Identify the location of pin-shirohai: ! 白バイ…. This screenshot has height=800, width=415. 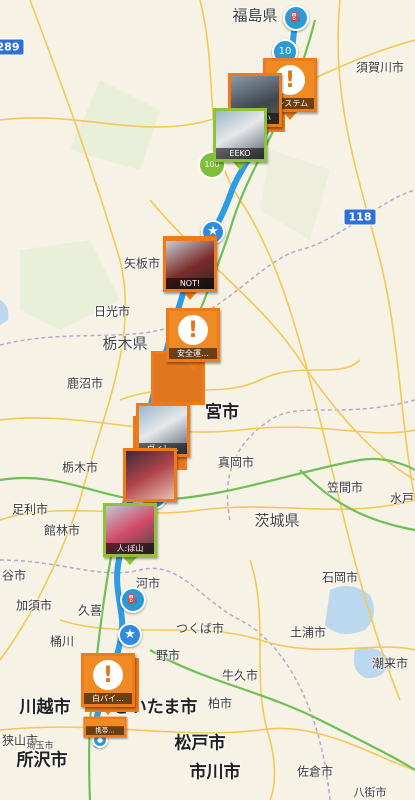
(108, 684).